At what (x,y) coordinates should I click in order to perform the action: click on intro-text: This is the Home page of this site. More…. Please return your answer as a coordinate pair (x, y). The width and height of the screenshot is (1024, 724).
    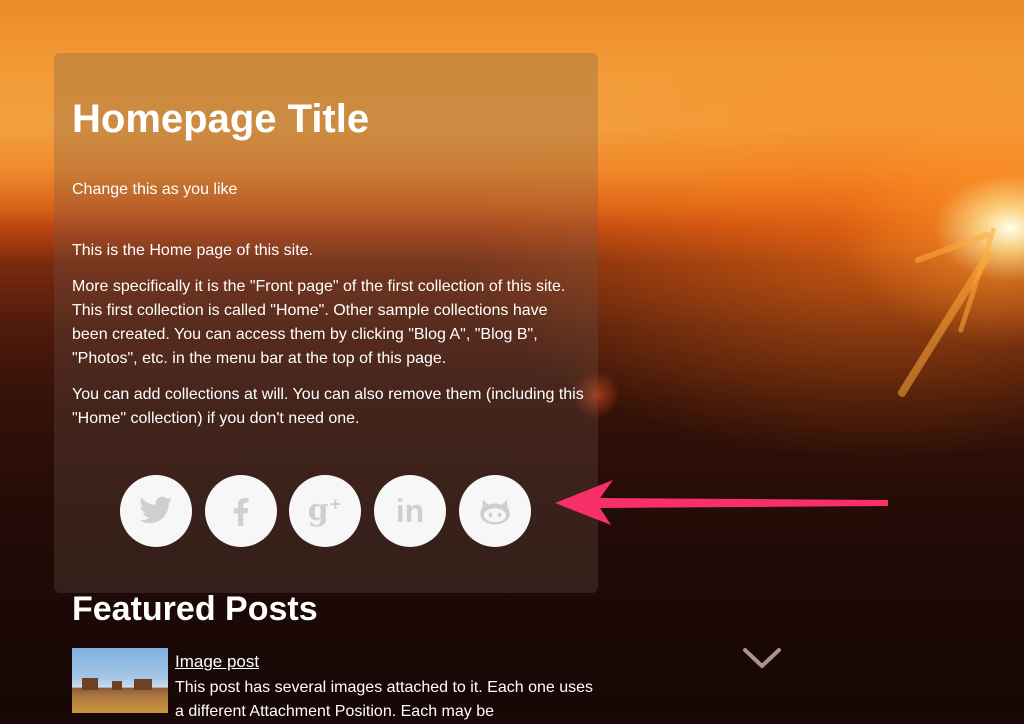
    Looking at the image, I should click on (329, 341).